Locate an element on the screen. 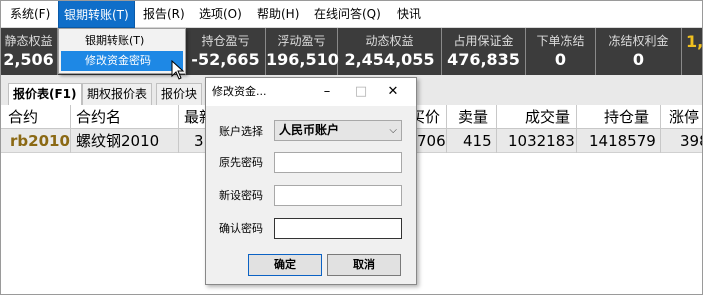 Image resolution: width=703 pixels, height=295 pixels. transfer-dropdown-menu: 银期转账(T) 修改资金密码 is located at coordinates (122, 51).